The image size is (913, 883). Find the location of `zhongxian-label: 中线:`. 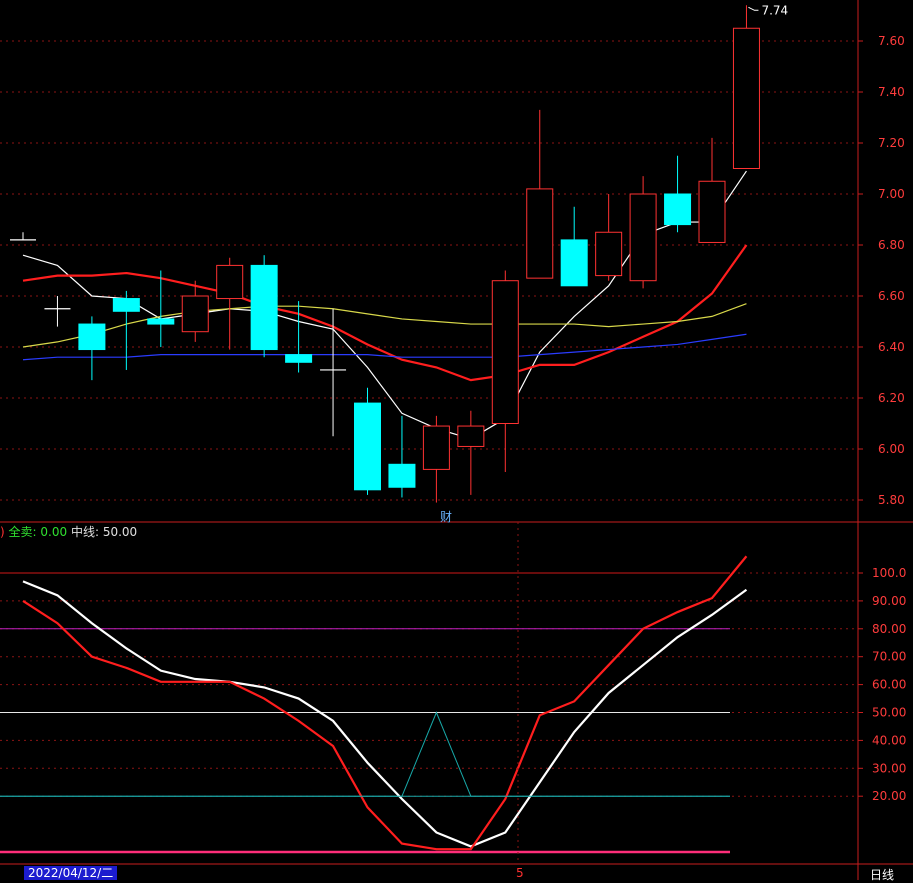

zhongxian-label: 中线: is located at coordinates (84, 532).